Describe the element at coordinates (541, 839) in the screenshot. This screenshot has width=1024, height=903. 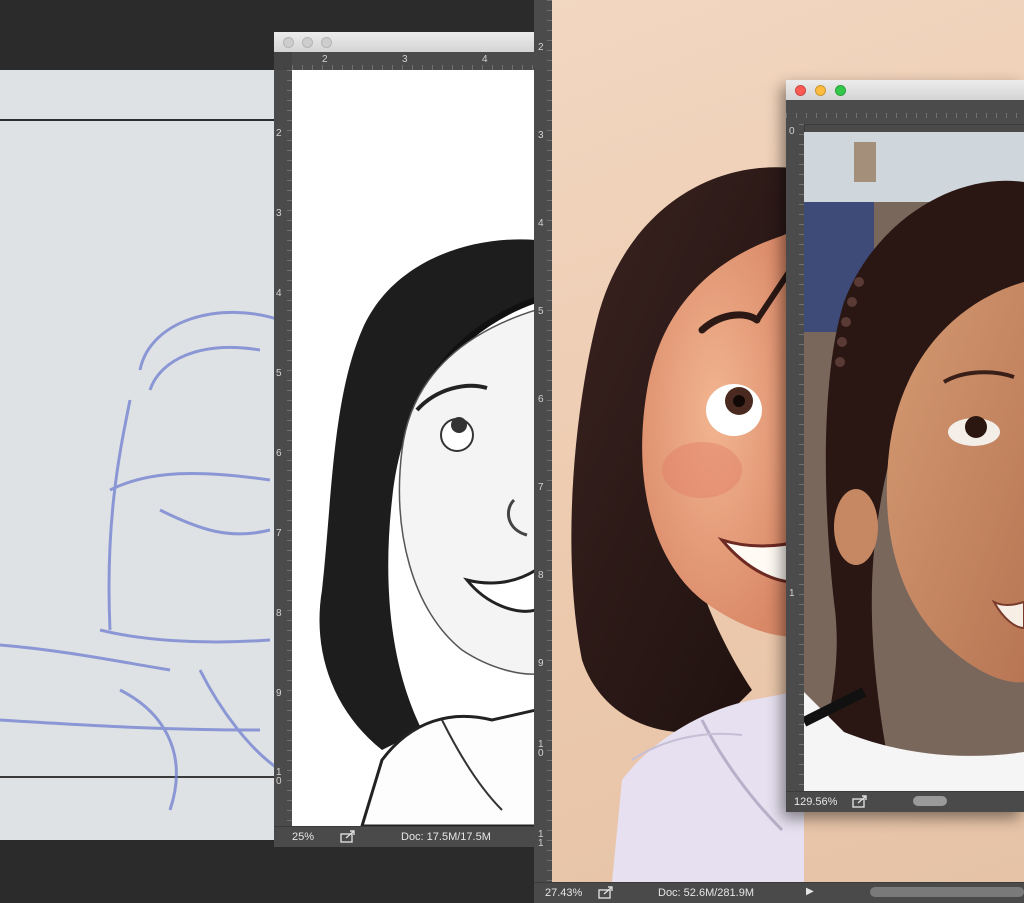
I see `ruler-tick: 1 1` at that location.